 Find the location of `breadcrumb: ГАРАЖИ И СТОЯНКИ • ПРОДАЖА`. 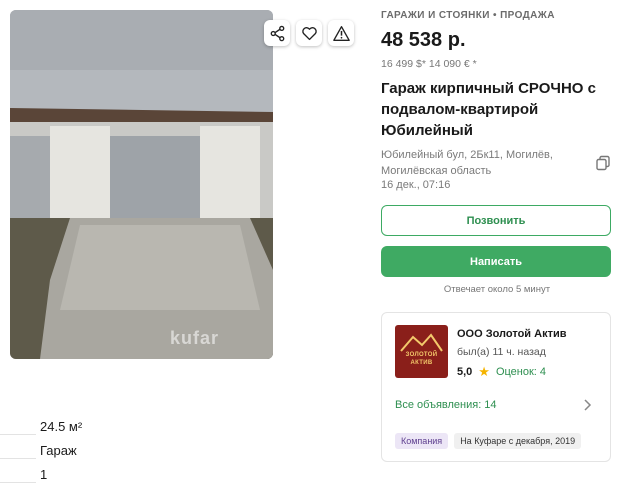

breadcrumb: ГАРАЖИ И СТОЯНКИ • ПРОДАЖА is located at coordinates (497, 15).